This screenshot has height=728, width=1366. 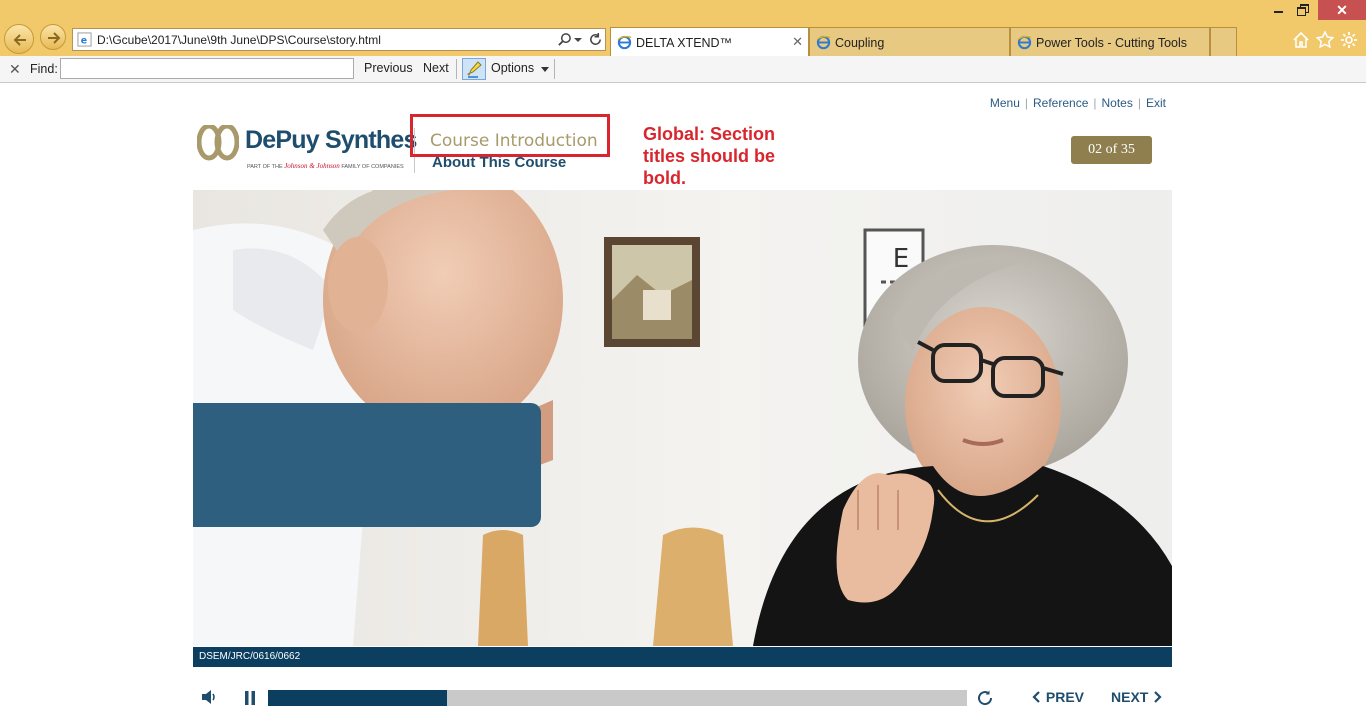 What do you see at coordinates (15, 69) in the screenshot?
I see `find-close-icon: ✕` at bounding box center [15, 69].